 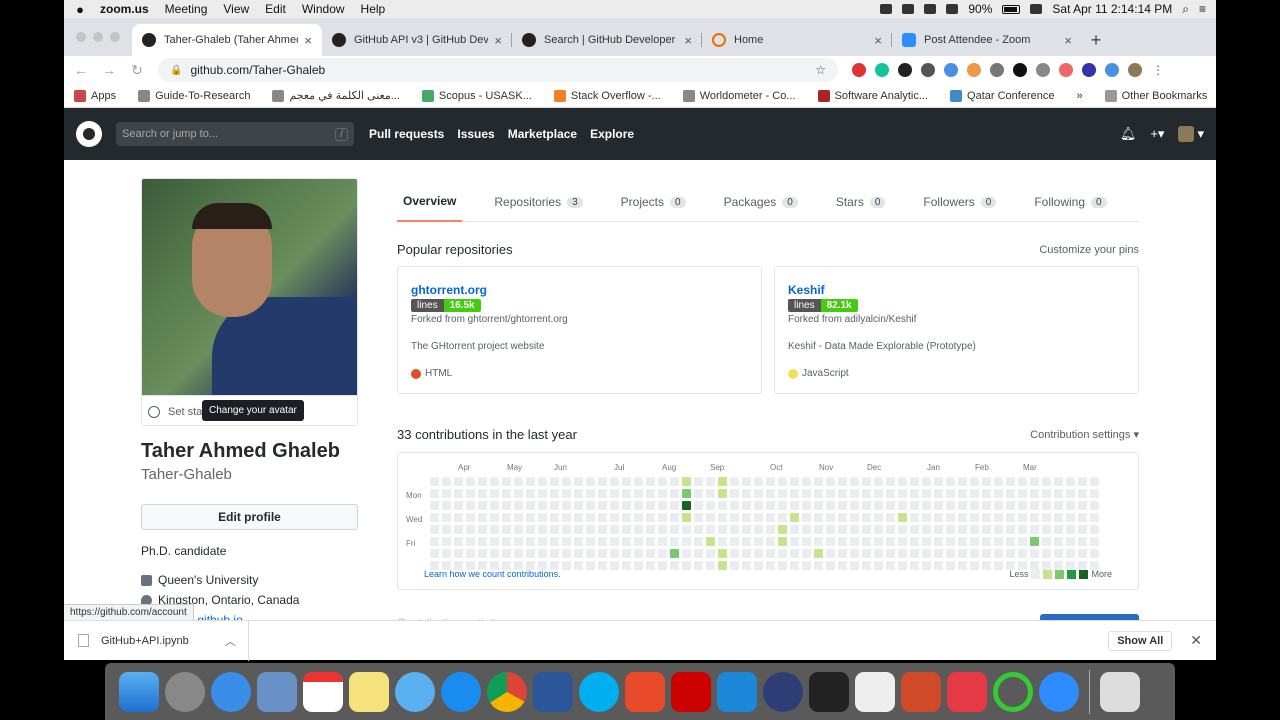 I want to click on repo-name-link: ghtorrent.org, so click(x=579, y=290).